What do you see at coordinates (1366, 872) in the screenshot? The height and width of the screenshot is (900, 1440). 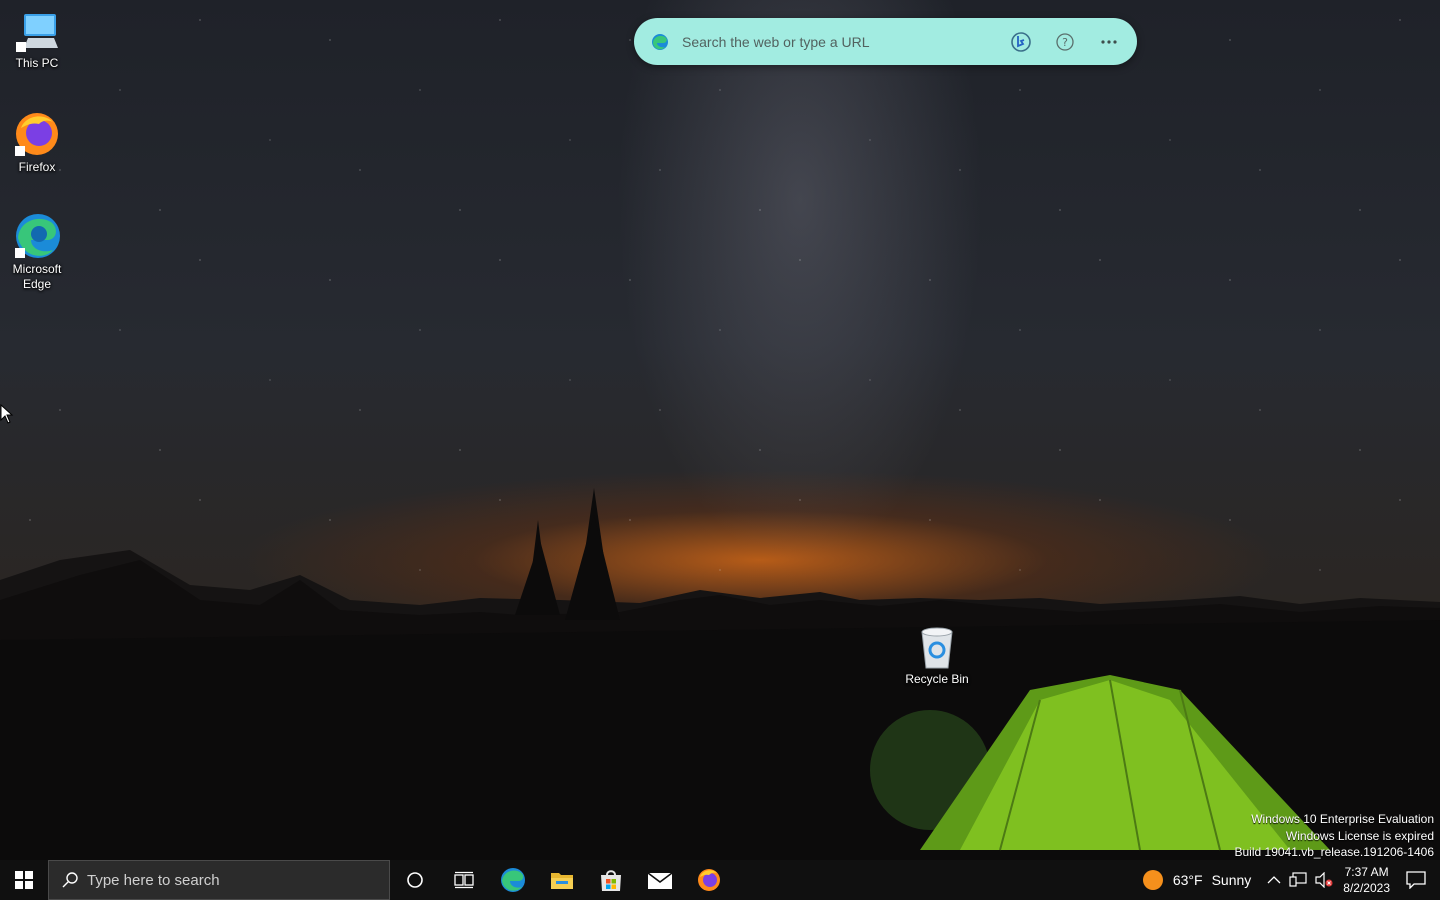 I see `clock-time: 7:37 AM` at bounding box center [1366, 872].